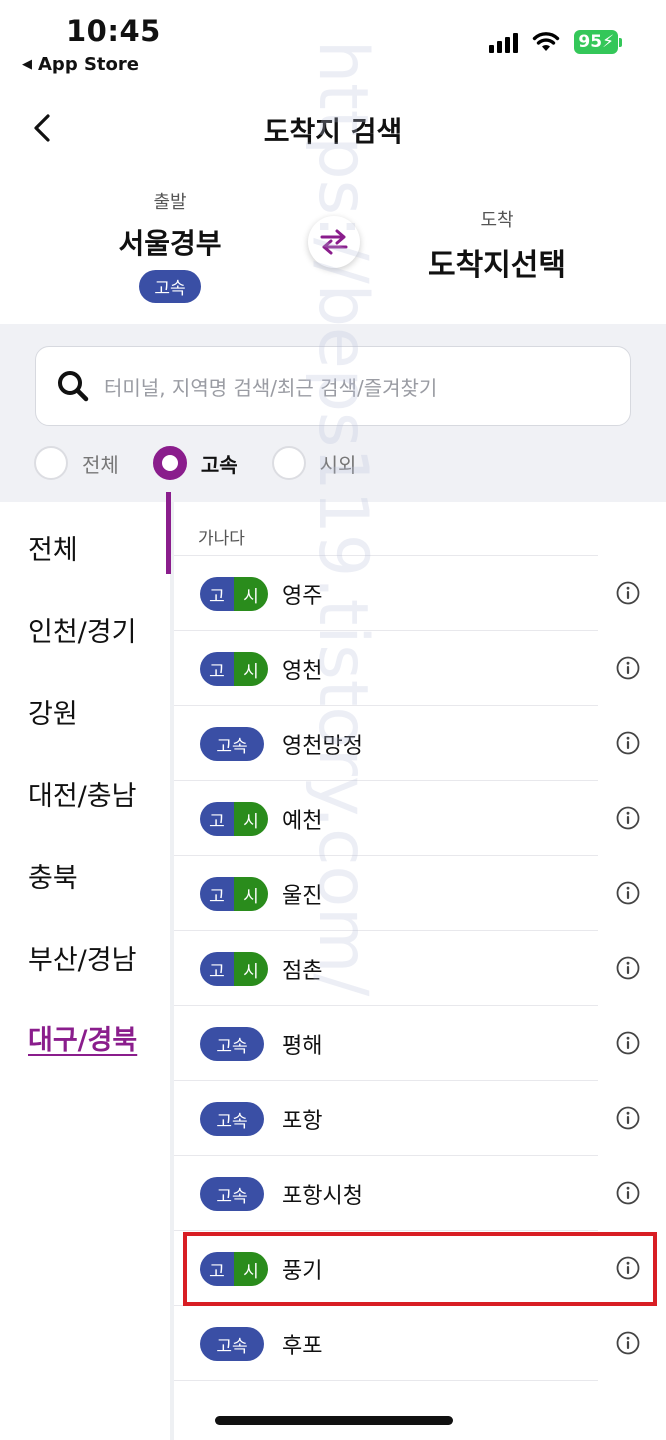  I want to click on list-item: 고속 영천망정, so click(420, 743).